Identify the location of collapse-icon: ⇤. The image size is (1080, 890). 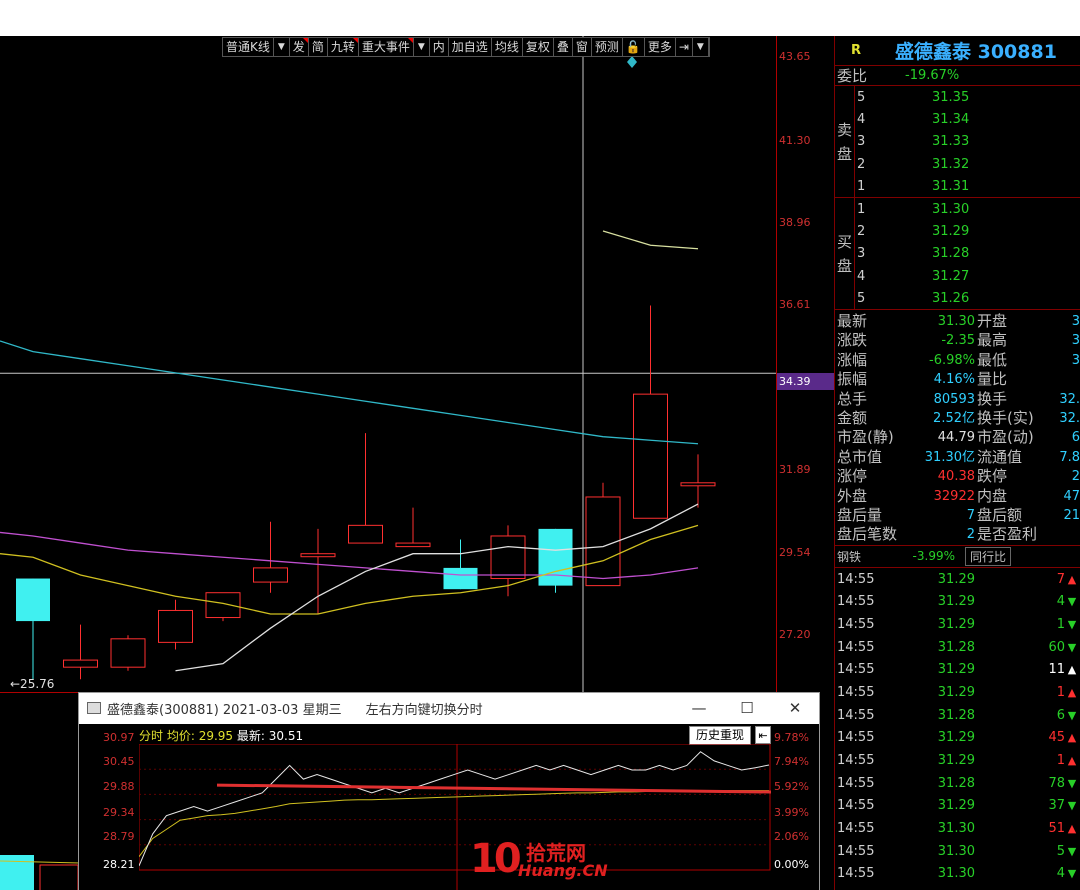
(763, 735).